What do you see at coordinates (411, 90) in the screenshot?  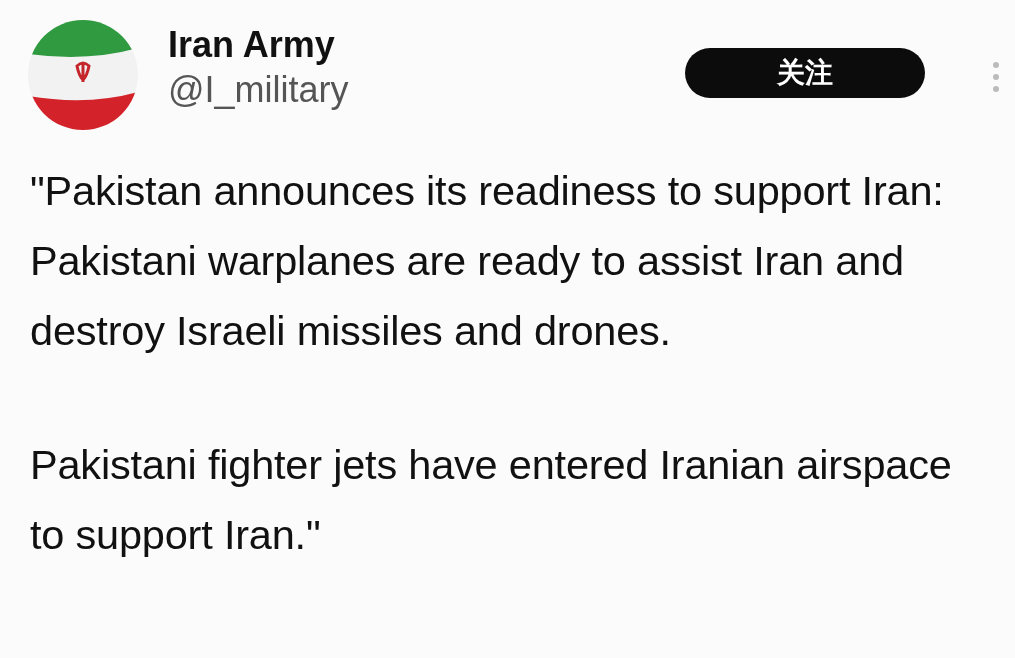 I see `author-handle: @I_military` at bounding box center [411, 90].